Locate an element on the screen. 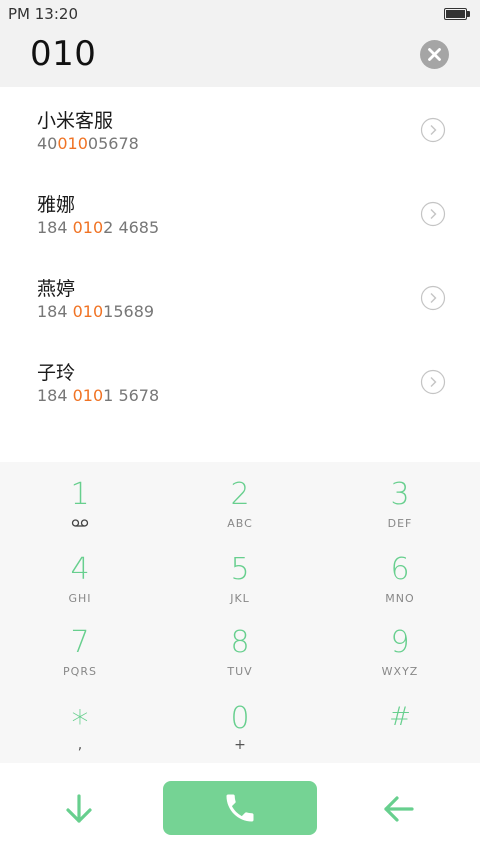  contact-result-item: 燕婷 184 01015689 is located at coordinates (240, 297).